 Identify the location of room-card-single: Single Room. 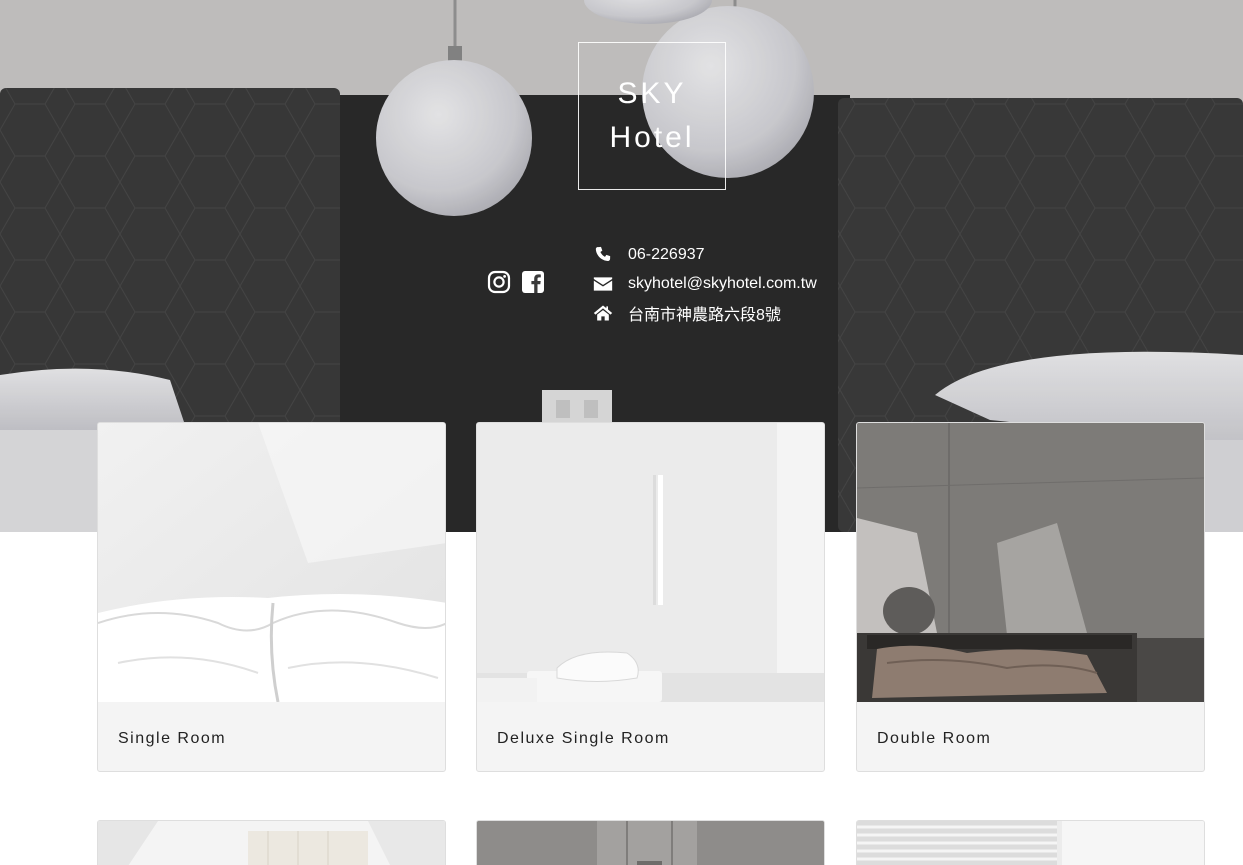
(271, 597).